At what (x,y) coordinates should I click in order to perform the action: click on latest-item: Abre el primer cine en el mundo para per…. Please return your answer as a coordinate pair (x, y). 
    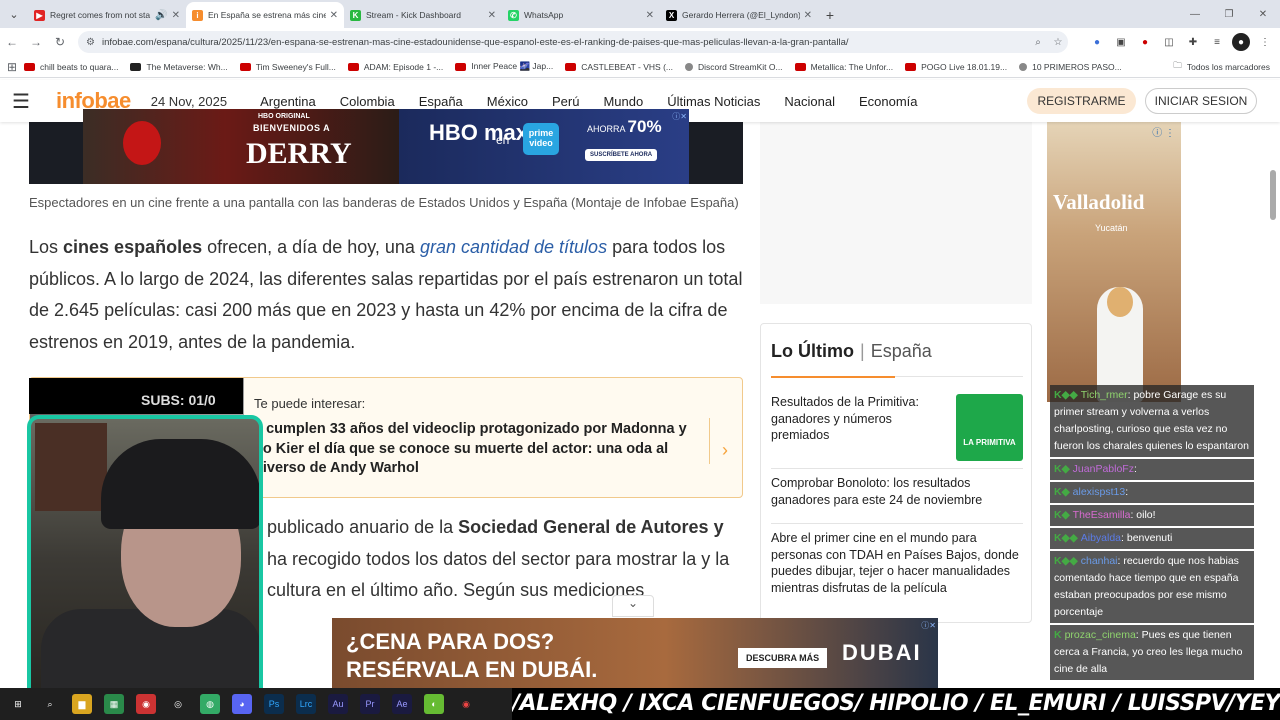
    Looking at the image, I should click on (896, 563).